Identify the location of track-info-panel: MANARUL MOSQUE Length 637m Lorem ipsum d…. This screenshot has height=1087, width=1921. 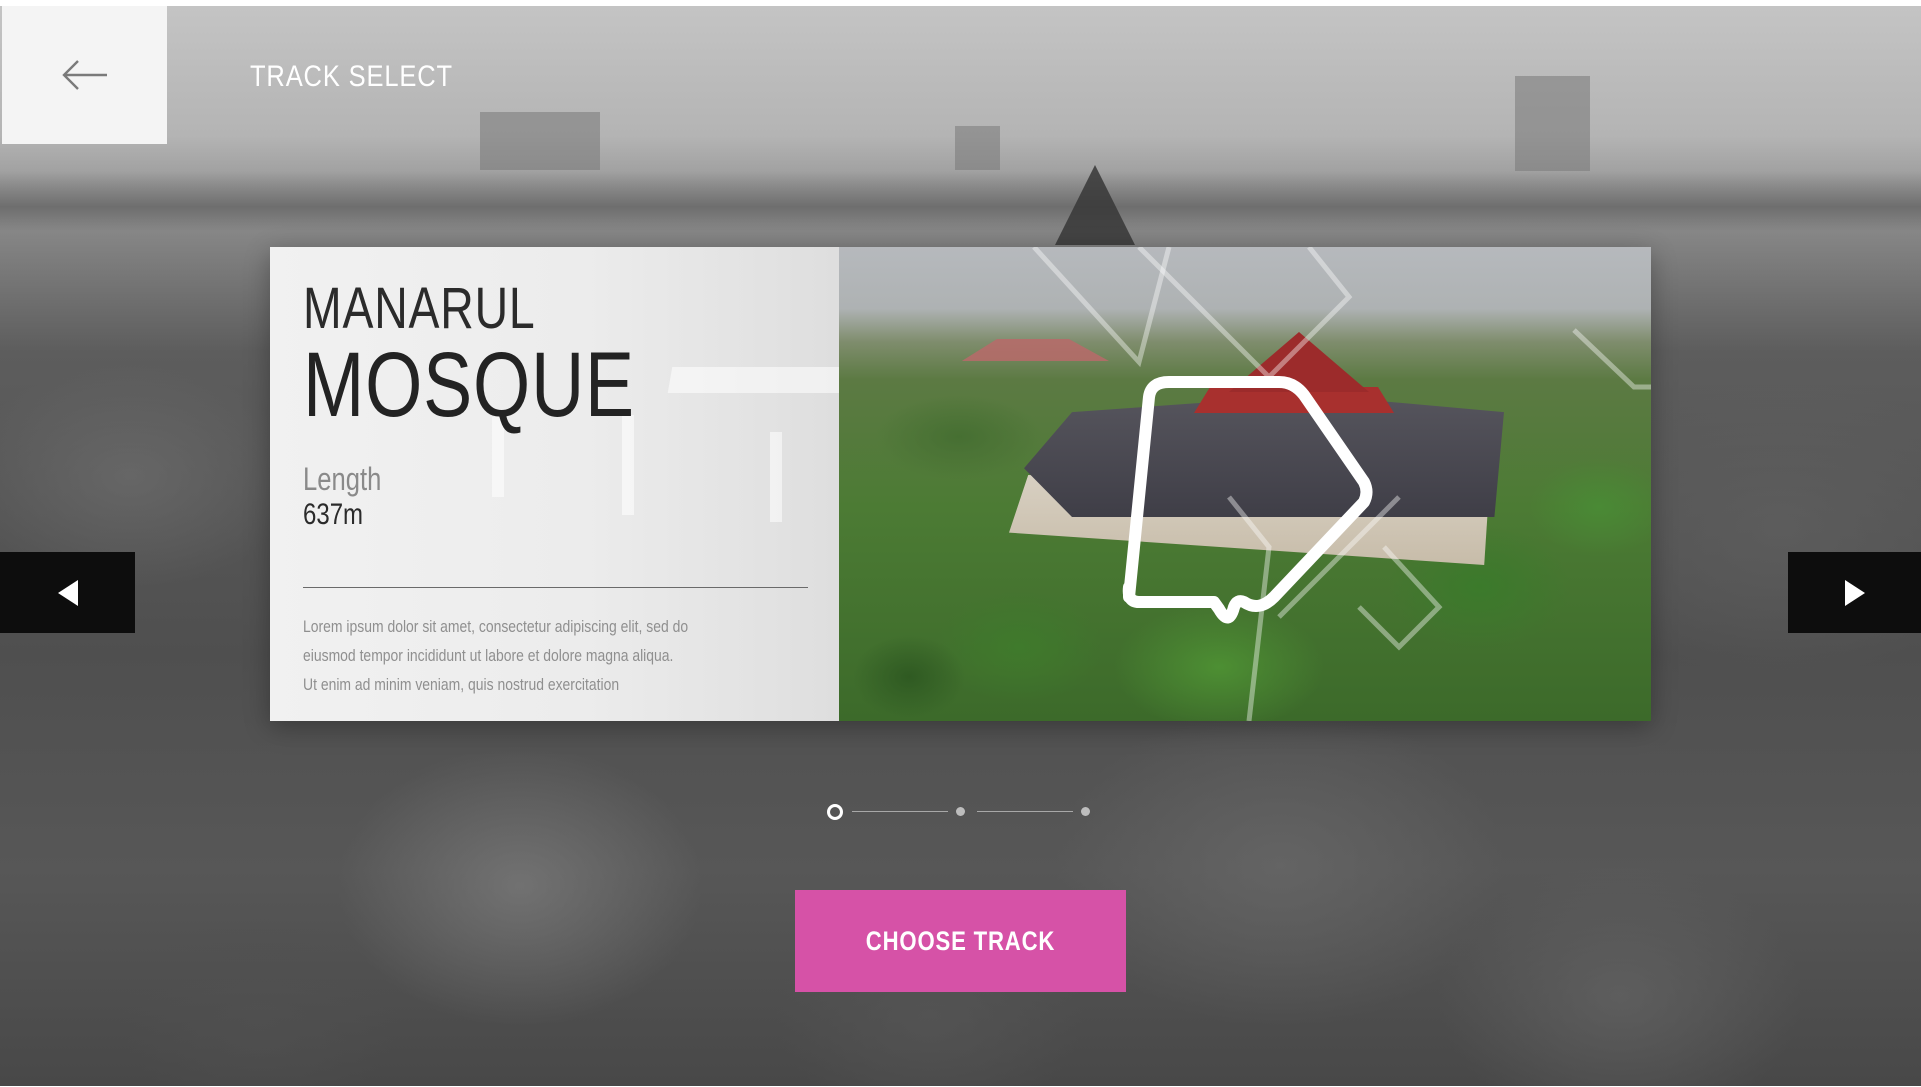
(554, 484).